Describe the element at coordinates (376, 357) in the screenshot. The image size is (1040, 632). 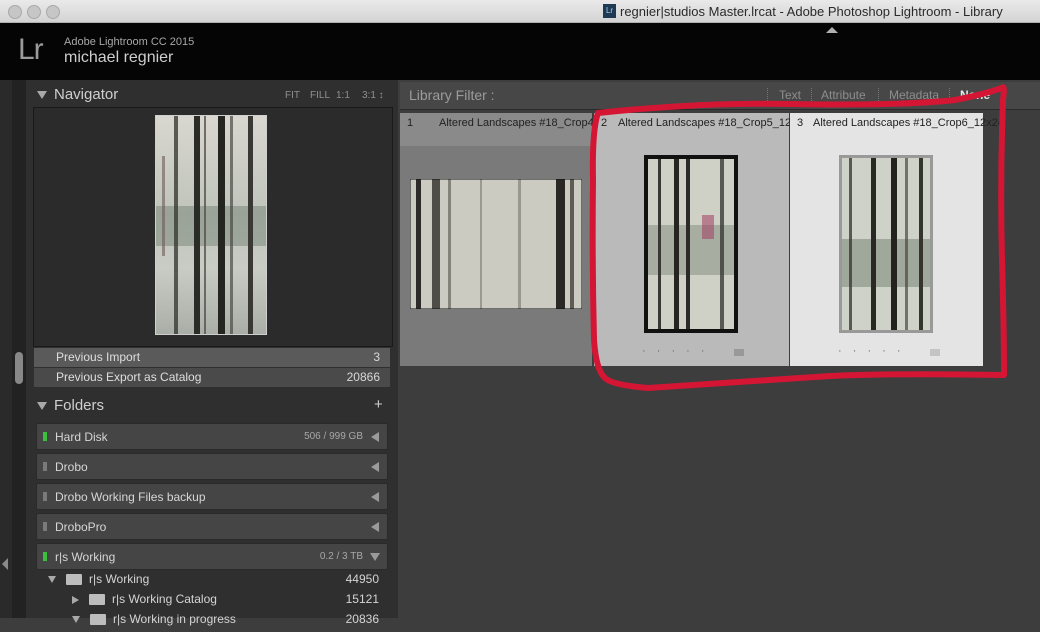
I see `collection-count: 3` at that location.